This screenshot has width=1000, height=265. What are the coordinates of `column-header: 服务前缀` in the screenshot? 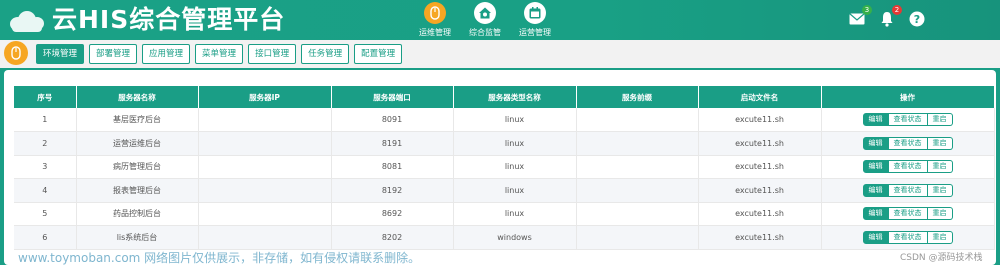 It's located at (637, 97).